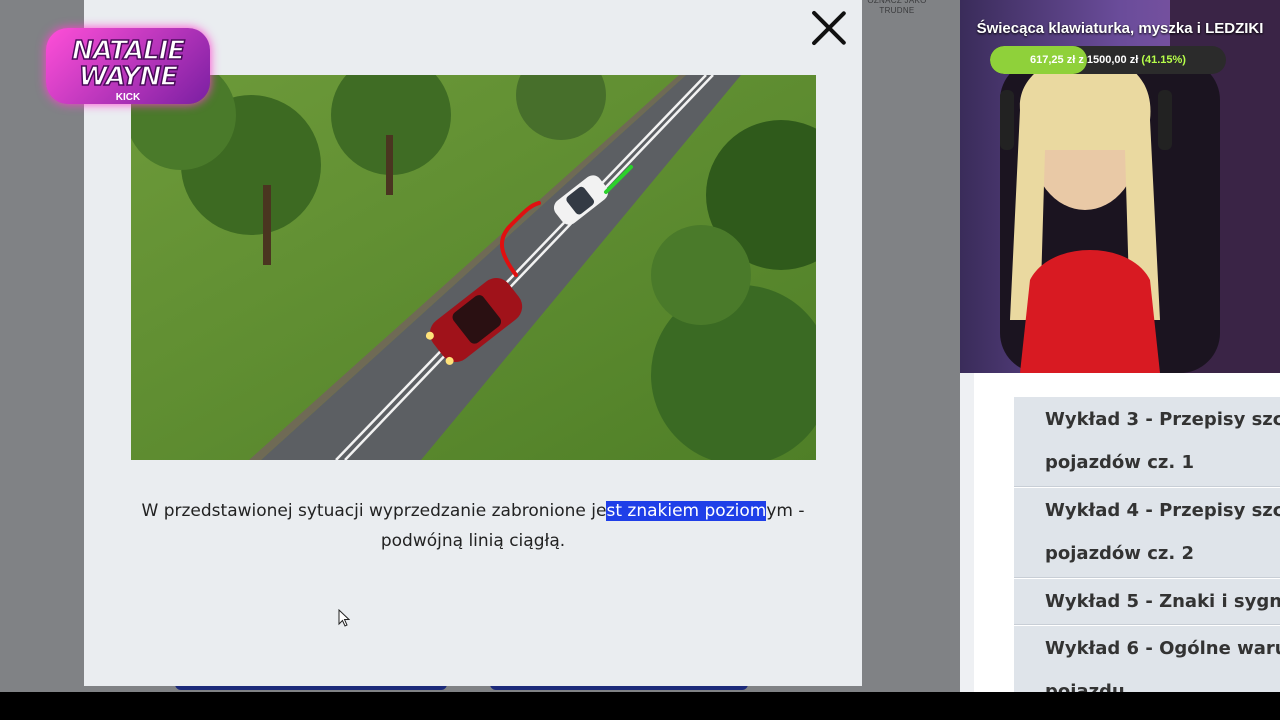 Image resolution: width=1280 pixels, height=720 pixels. Describe the element at coordinates (1162, 601) in the screenshot. I see `lecture-title: Wykład 5 - Znaki i sygnał` at that location.